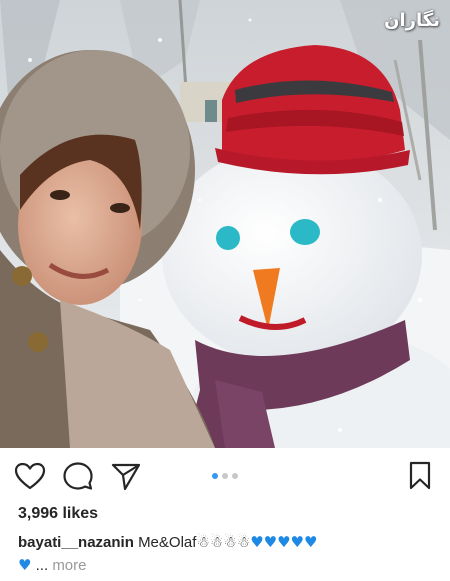 This screenshot has width=450, height=581. Describe the element at coordinates (167, 542) in the screenshot. I see `caption-text: Me&Olaf` at that location.